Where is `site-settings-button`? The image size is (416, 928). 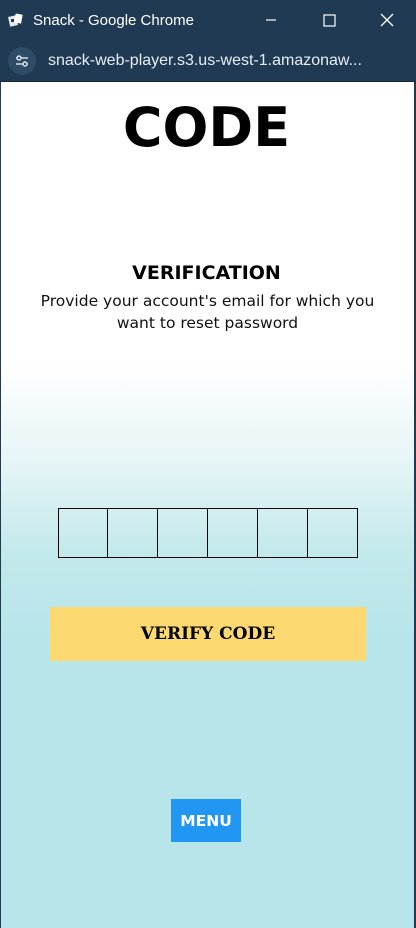
site-settings-button is located at coordinates (22, 60).